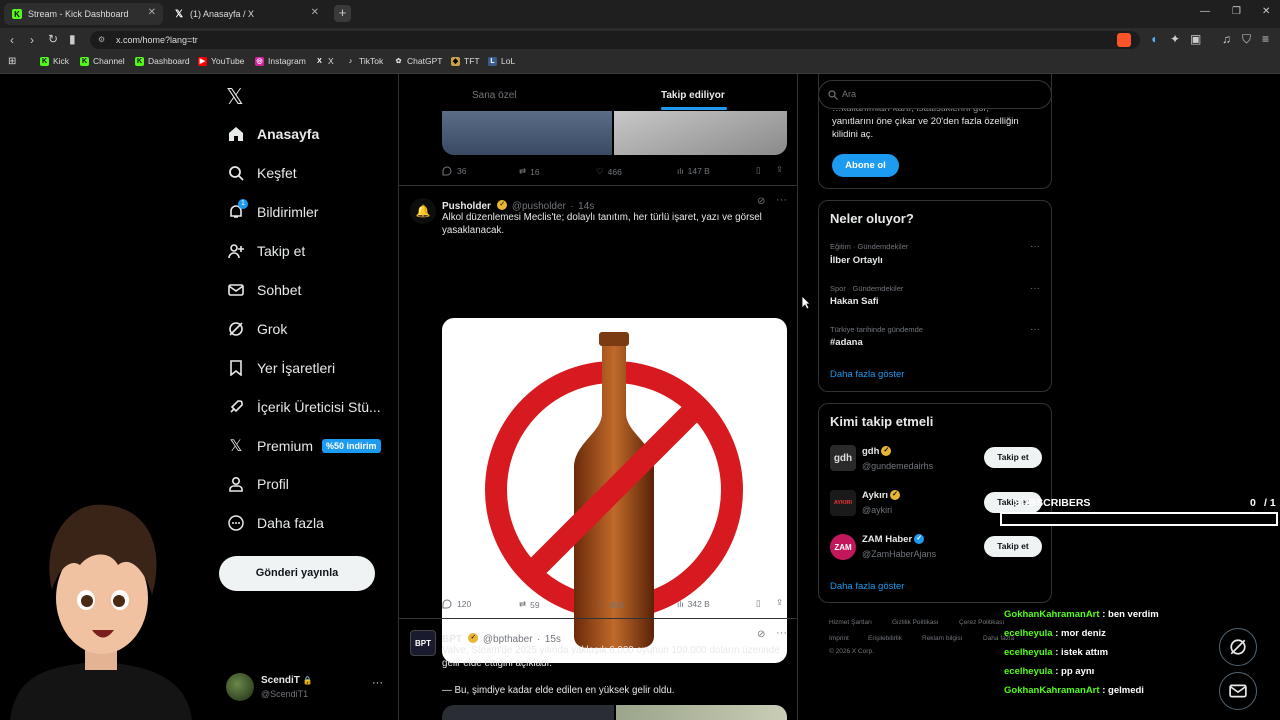 The height and width of the screenshot is (720, 1280). What do you see at coordinates (235, 97) in the screenshot?
I see `x-logo-icon: 𝕏` at bounding box center [235, 97].